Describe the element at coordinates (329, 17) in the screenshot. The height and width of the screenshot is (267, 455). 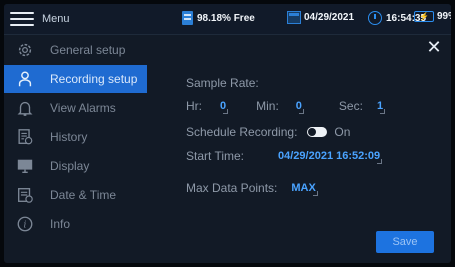
I see `date-text: 04/29/2021` at that location.